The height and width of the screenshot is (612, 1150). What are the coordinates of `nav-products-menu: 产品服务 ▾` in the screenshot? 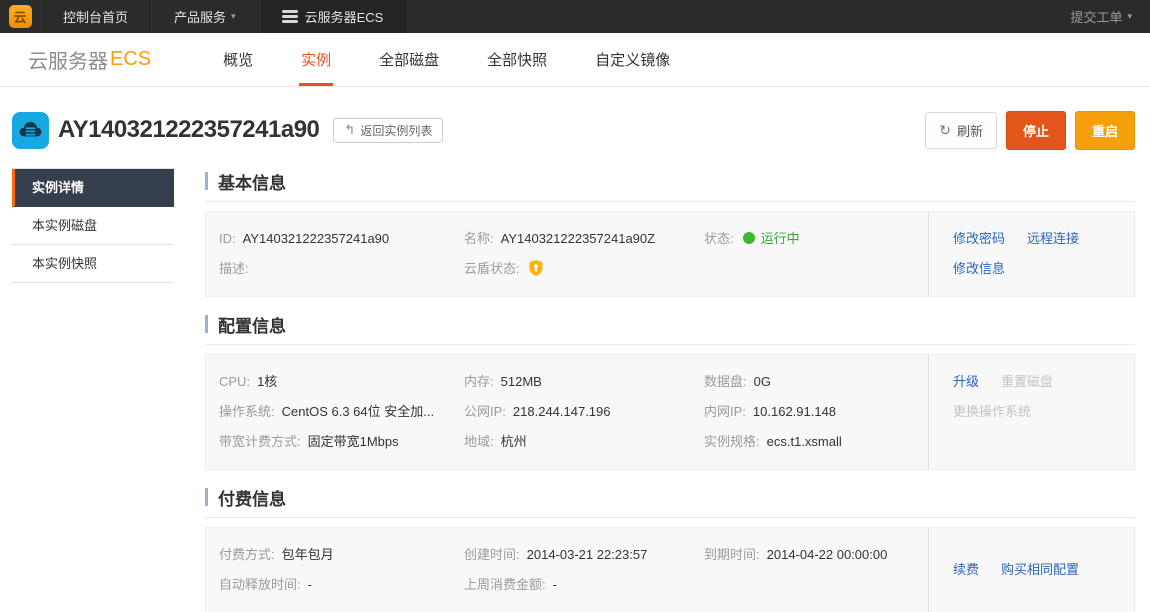 It's located at (205, 16).